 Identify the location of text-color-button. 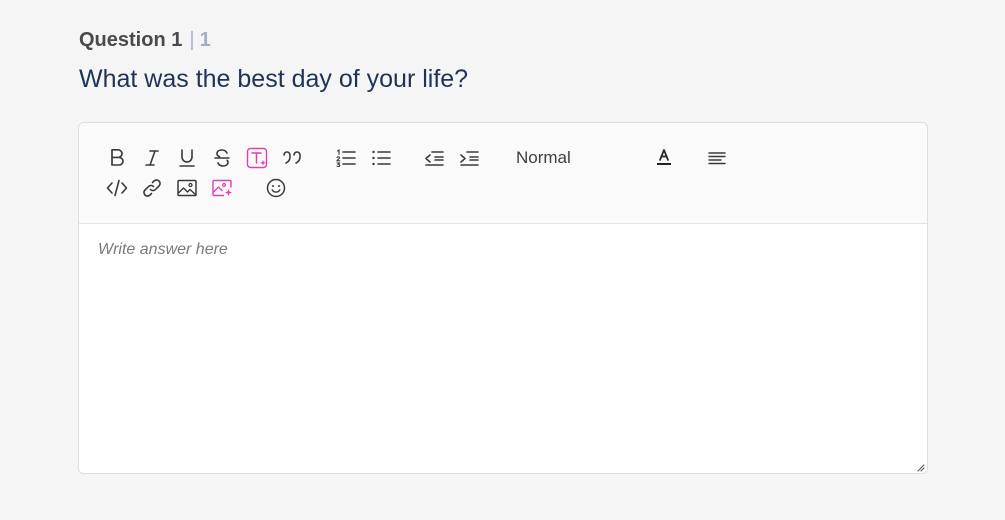
(664, 157).